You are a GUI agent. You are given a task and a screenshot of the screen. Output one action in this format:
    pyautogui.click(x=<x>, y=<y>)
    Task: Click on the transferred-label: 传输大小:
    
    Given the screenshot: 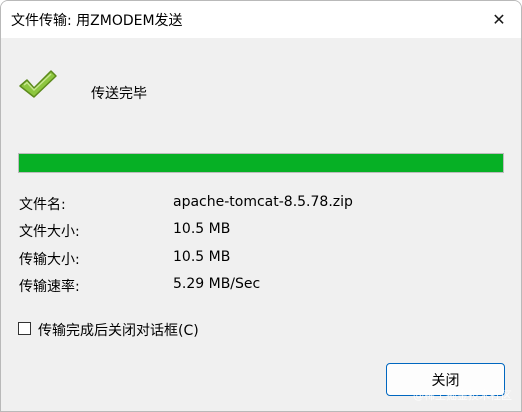 What is the action you would take?
    pyautogui.click(x=49, y=260)
    